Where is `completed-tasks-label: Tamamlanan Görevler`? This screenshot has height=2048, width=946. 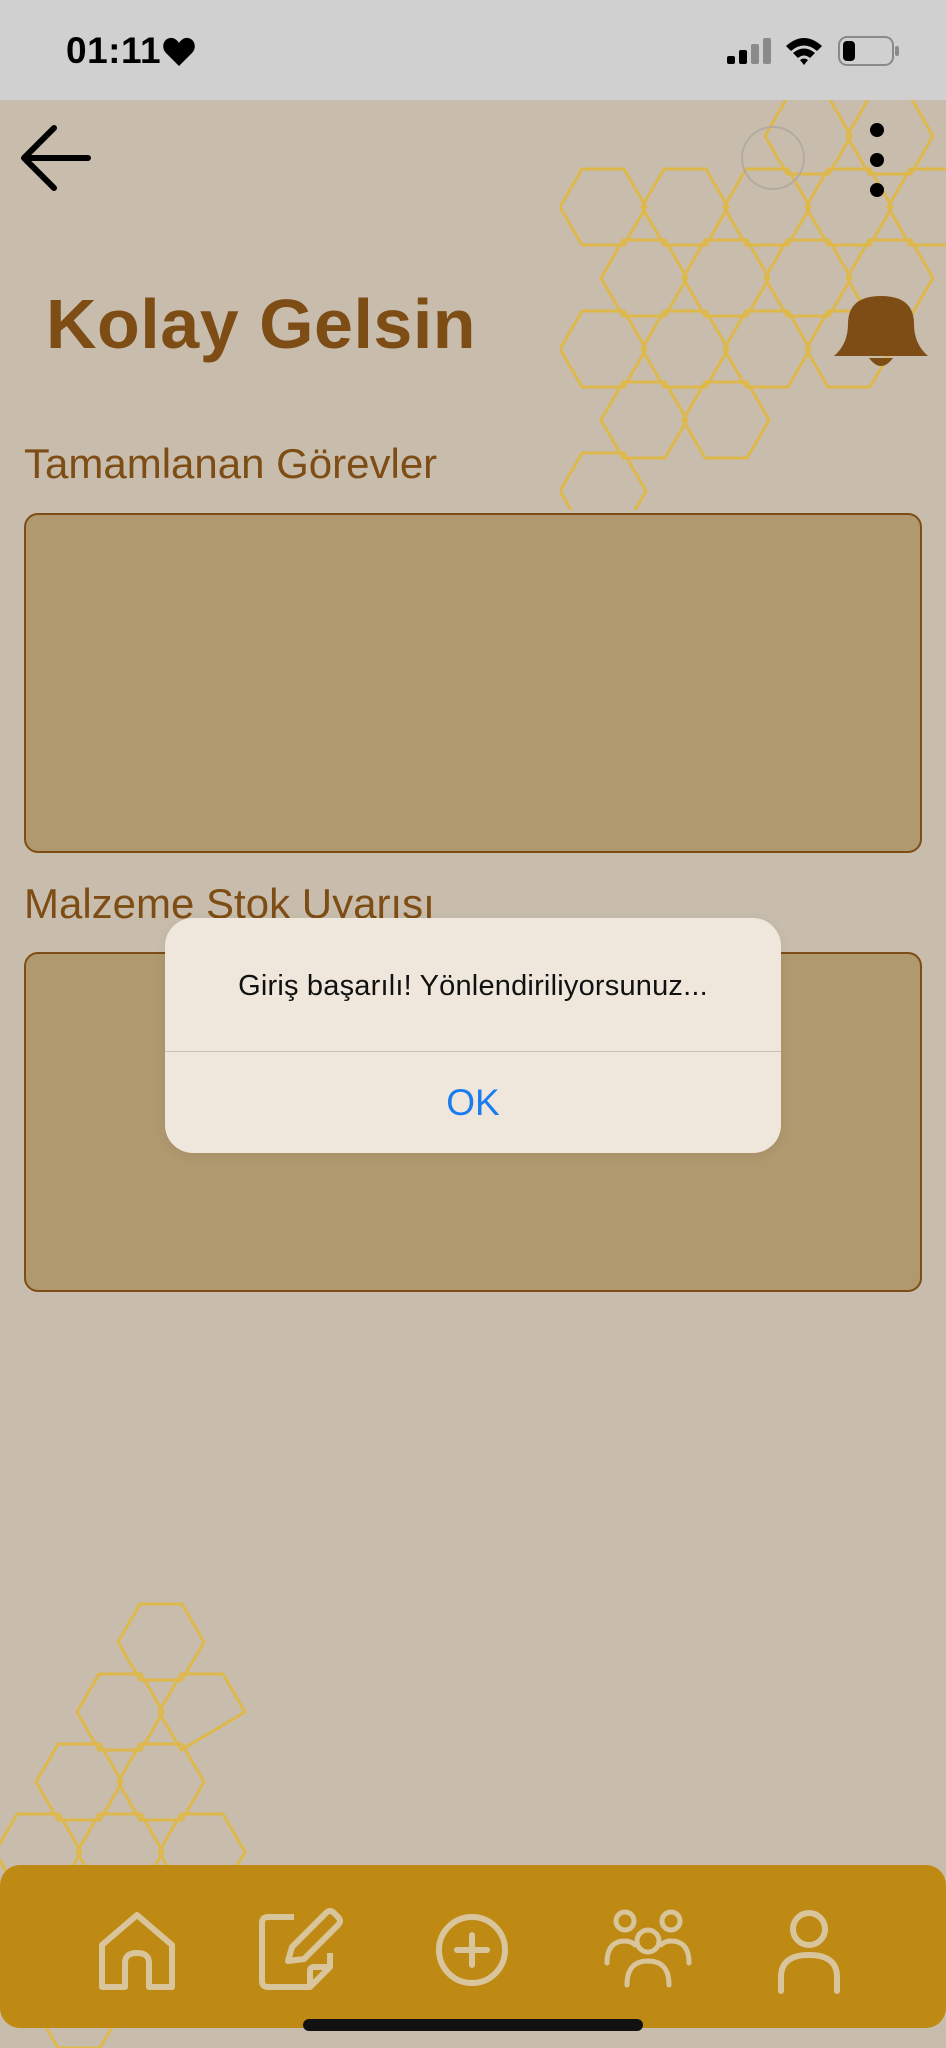 completed-tasks-label: Tamamlanan Görevler is located at coordinates (231, 463).